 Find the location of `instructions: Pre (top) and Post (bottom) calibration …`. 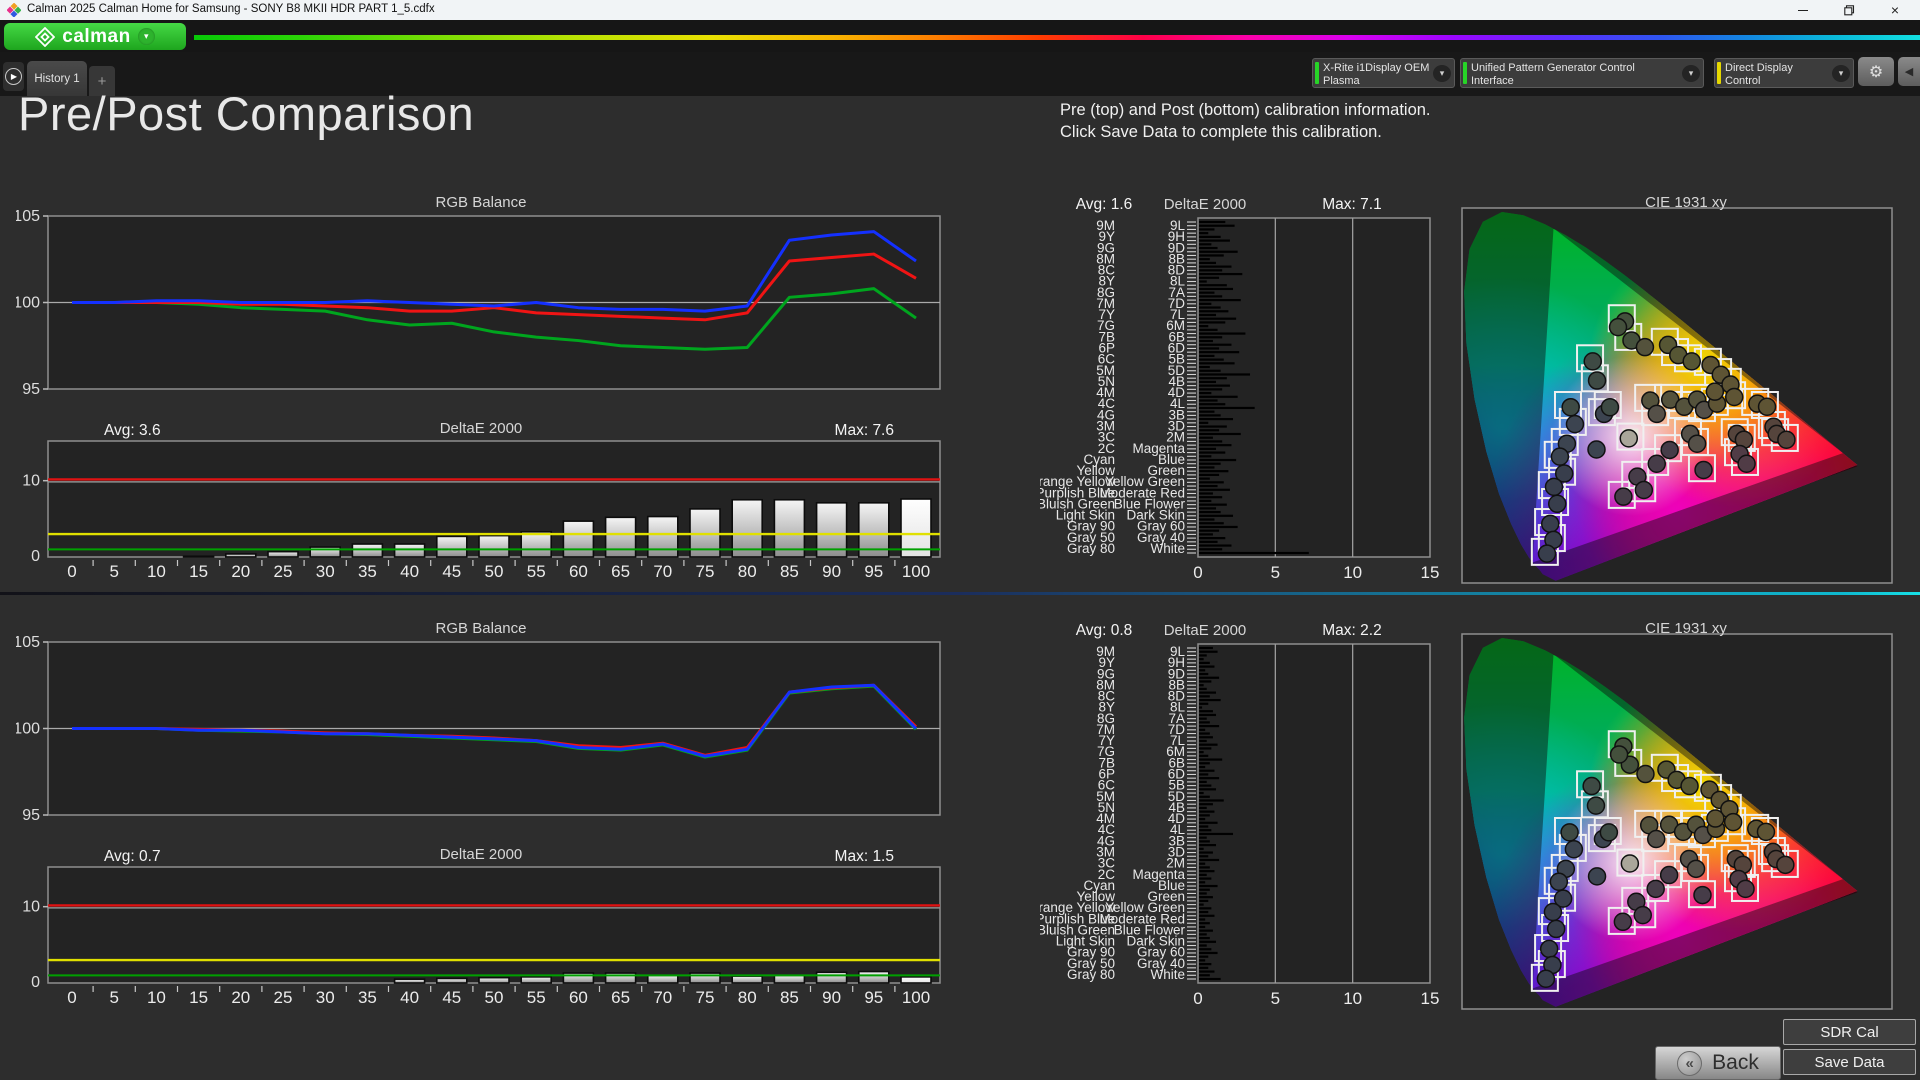

instructions: Pre (top) and Post (bottom) calibration … is located at coordinates (1245, 121).